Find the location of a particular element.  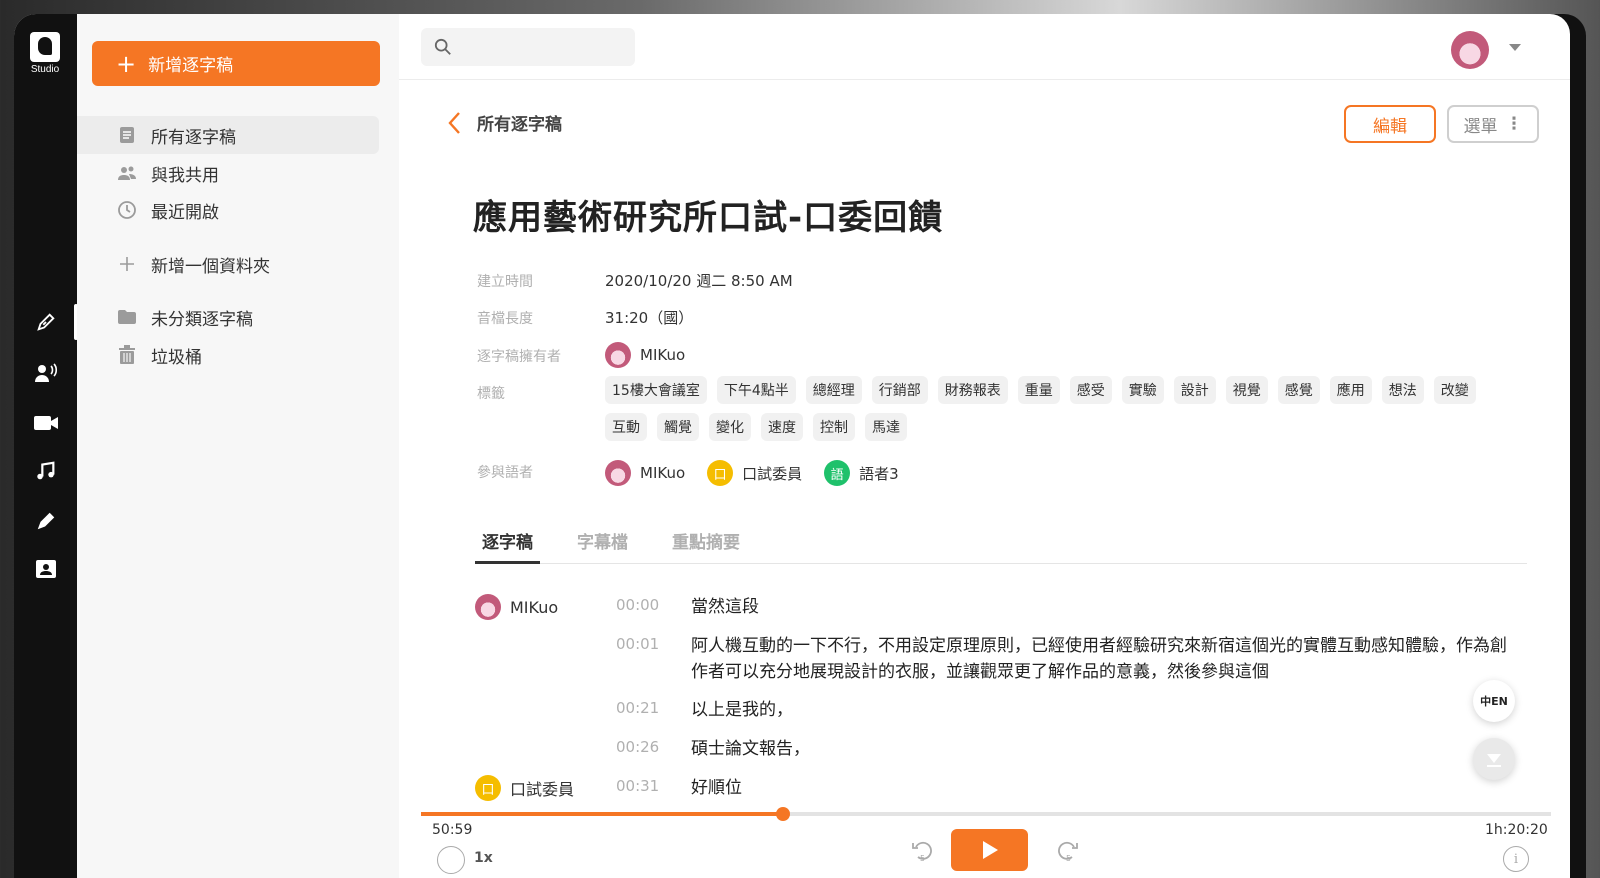

video-icon is located at coordinates (46, 423).